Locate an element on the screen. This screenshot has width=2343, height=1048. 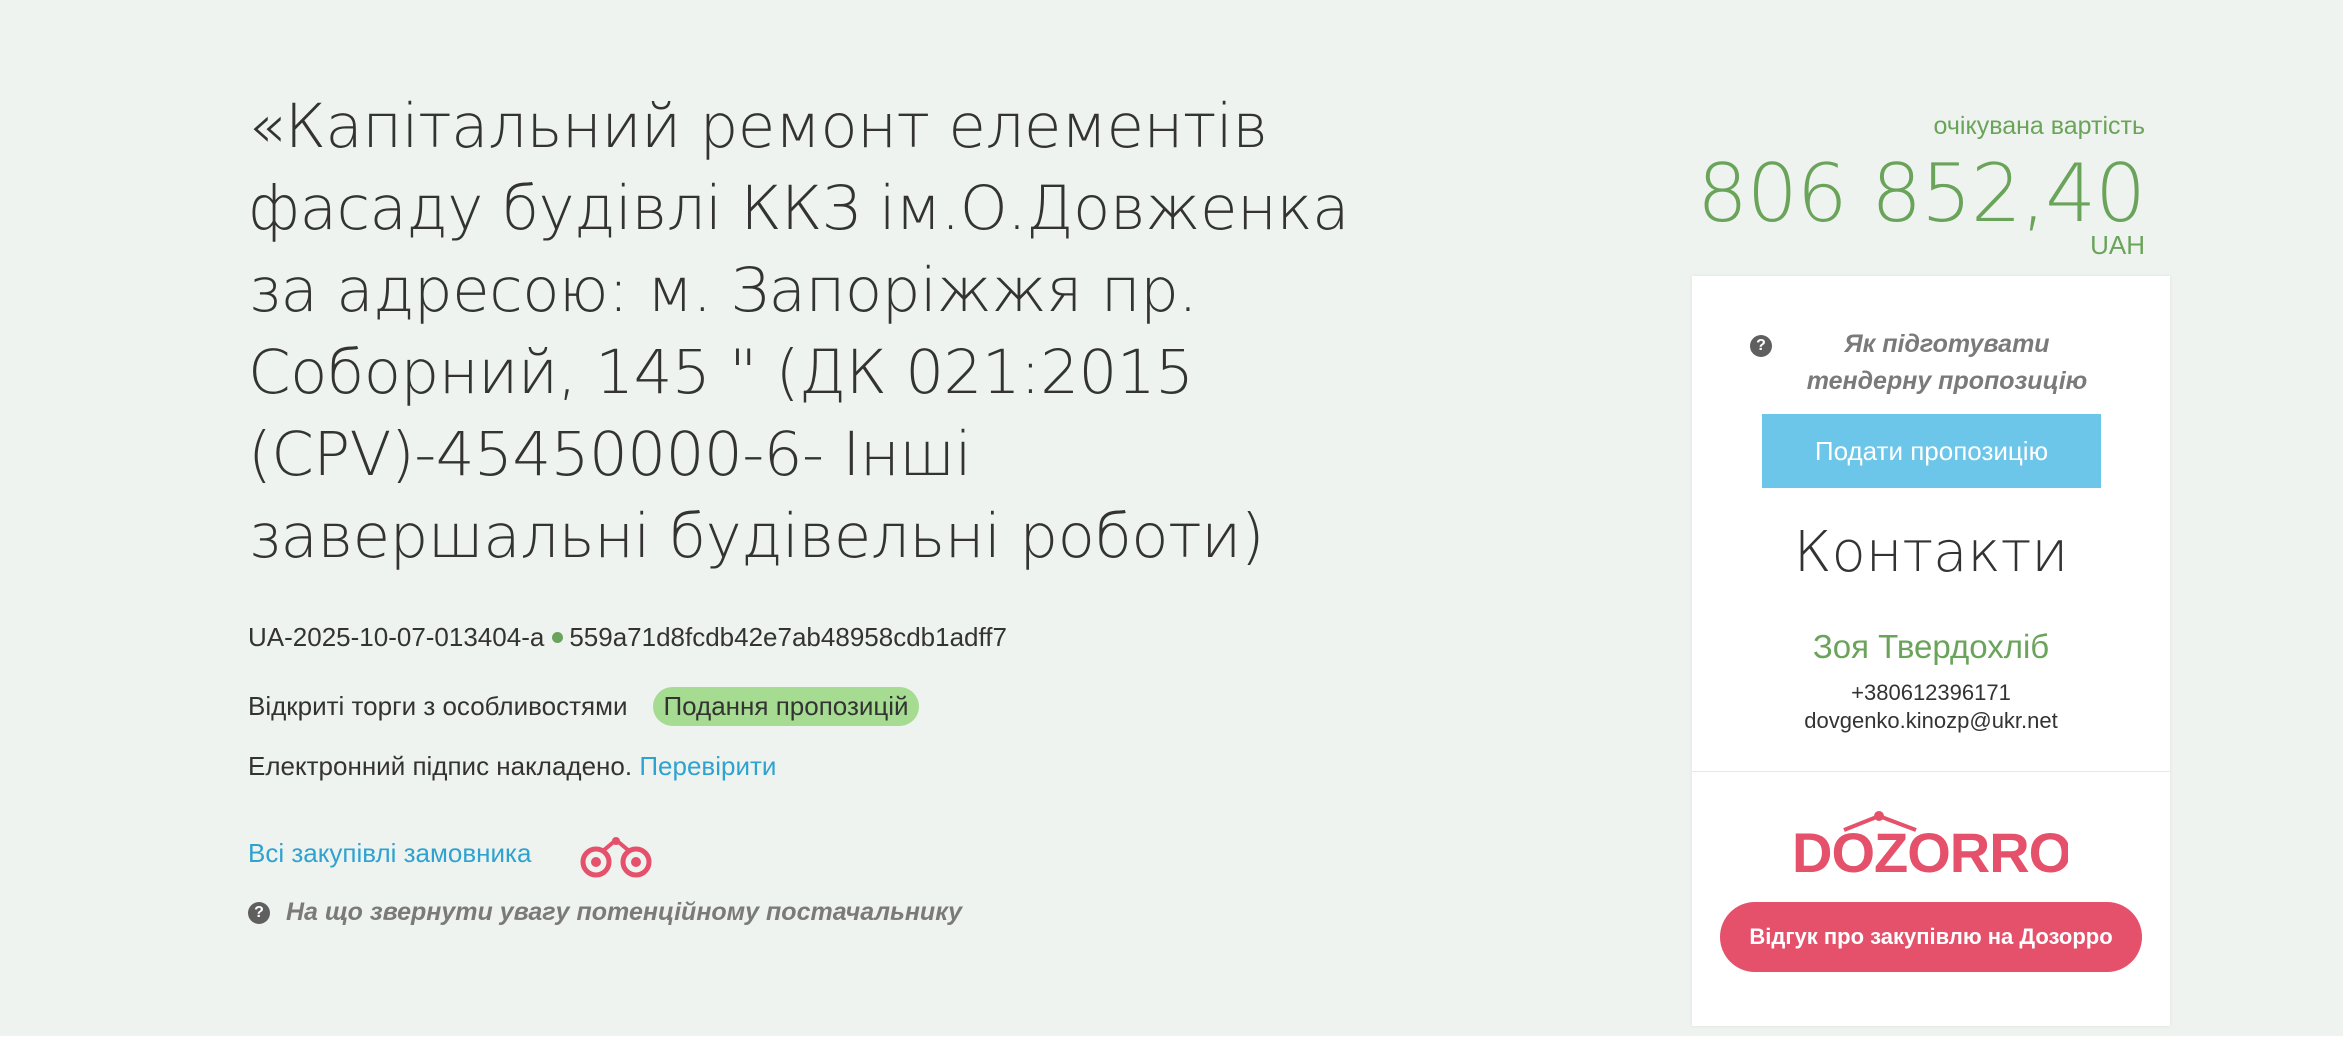
contacts-title: Контакти is located at coordinates (1931, 552).